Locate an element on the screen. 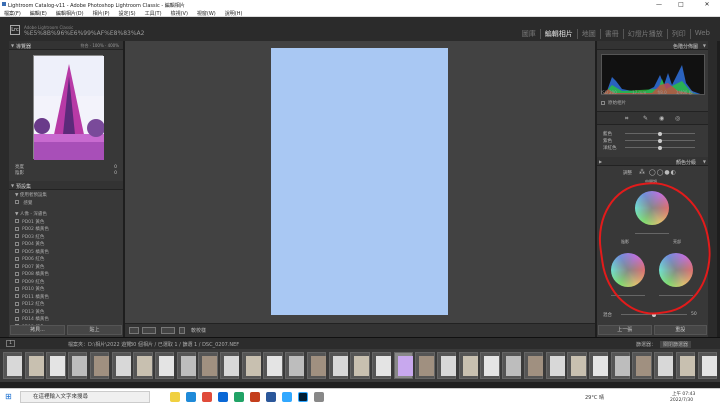 This screenshot has width=720, height=405. previous-button: 上一張 is located at coordinates (625, 330).